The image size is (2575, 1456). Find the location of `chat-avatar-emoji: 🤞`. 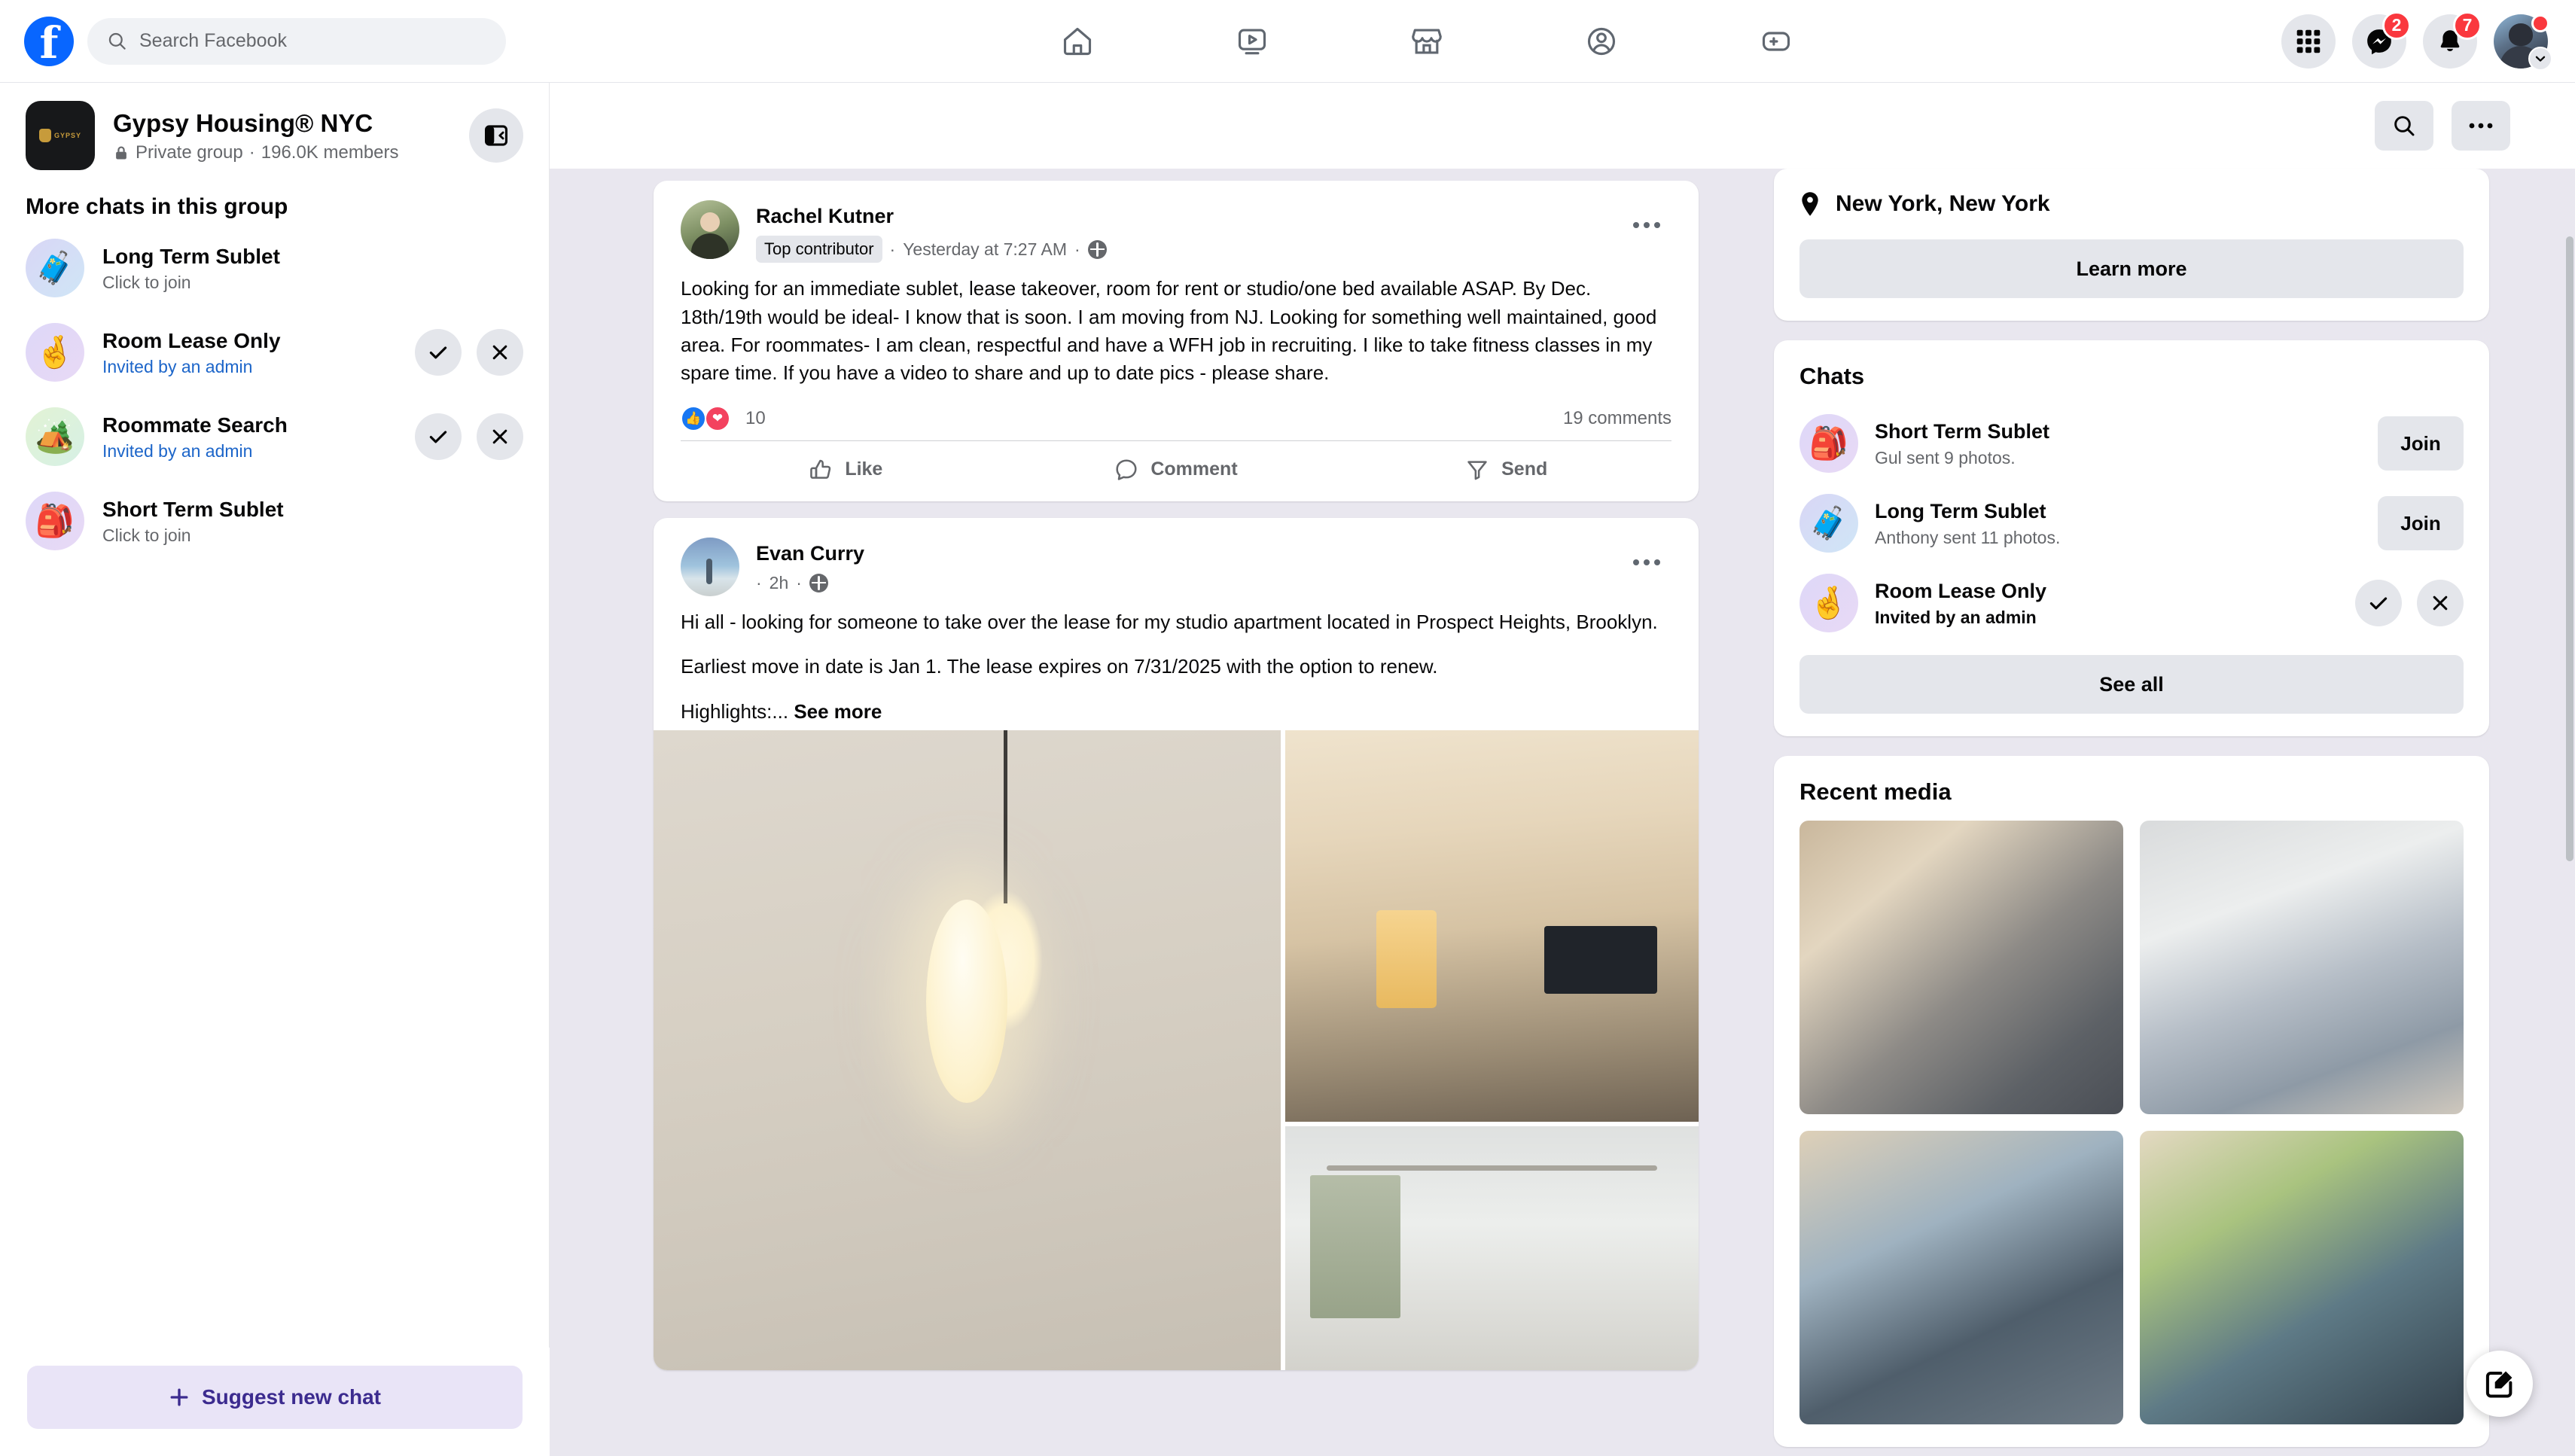

chat-avatar-emoji: 🤞 is located at coordinates (1829, 602).